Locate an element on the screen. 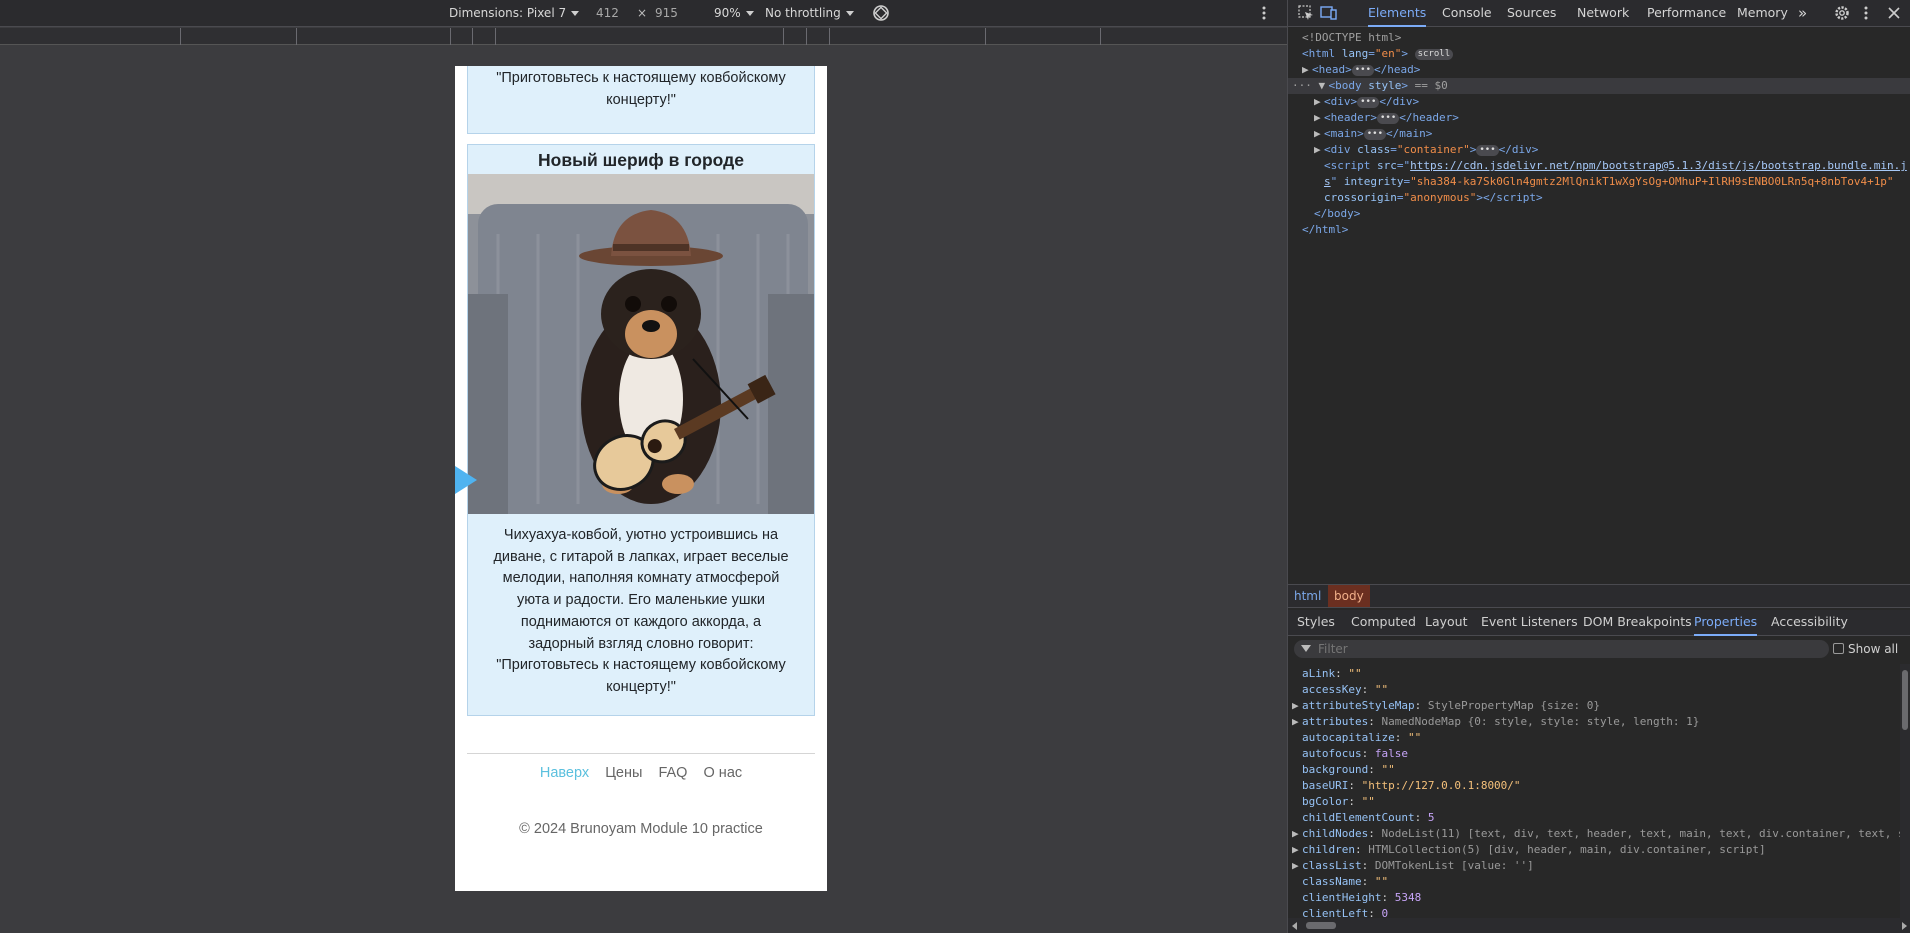 Image resolution: width=1910 pixels, height=933 pixels. filter-input is located at coordinates (1561, 649).